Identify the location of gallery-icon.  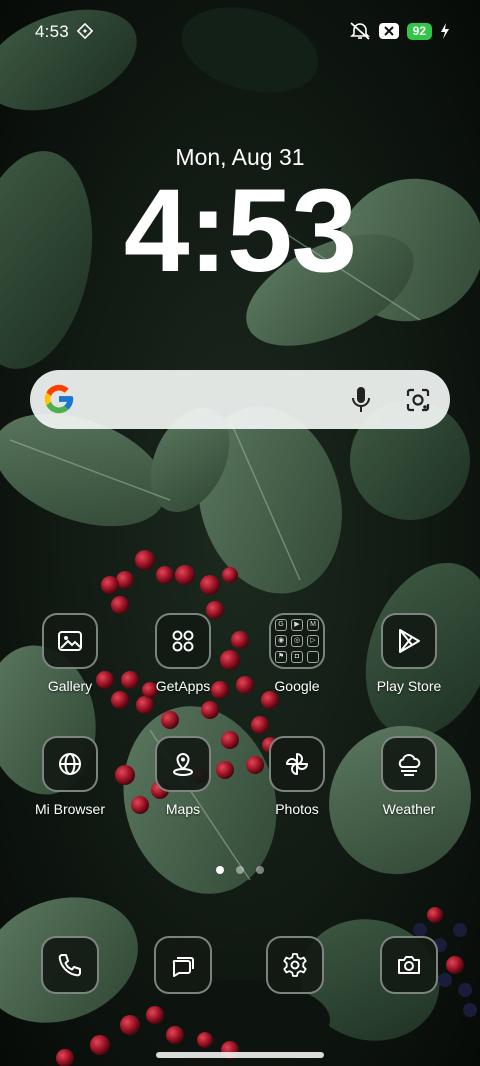
(70, 641).